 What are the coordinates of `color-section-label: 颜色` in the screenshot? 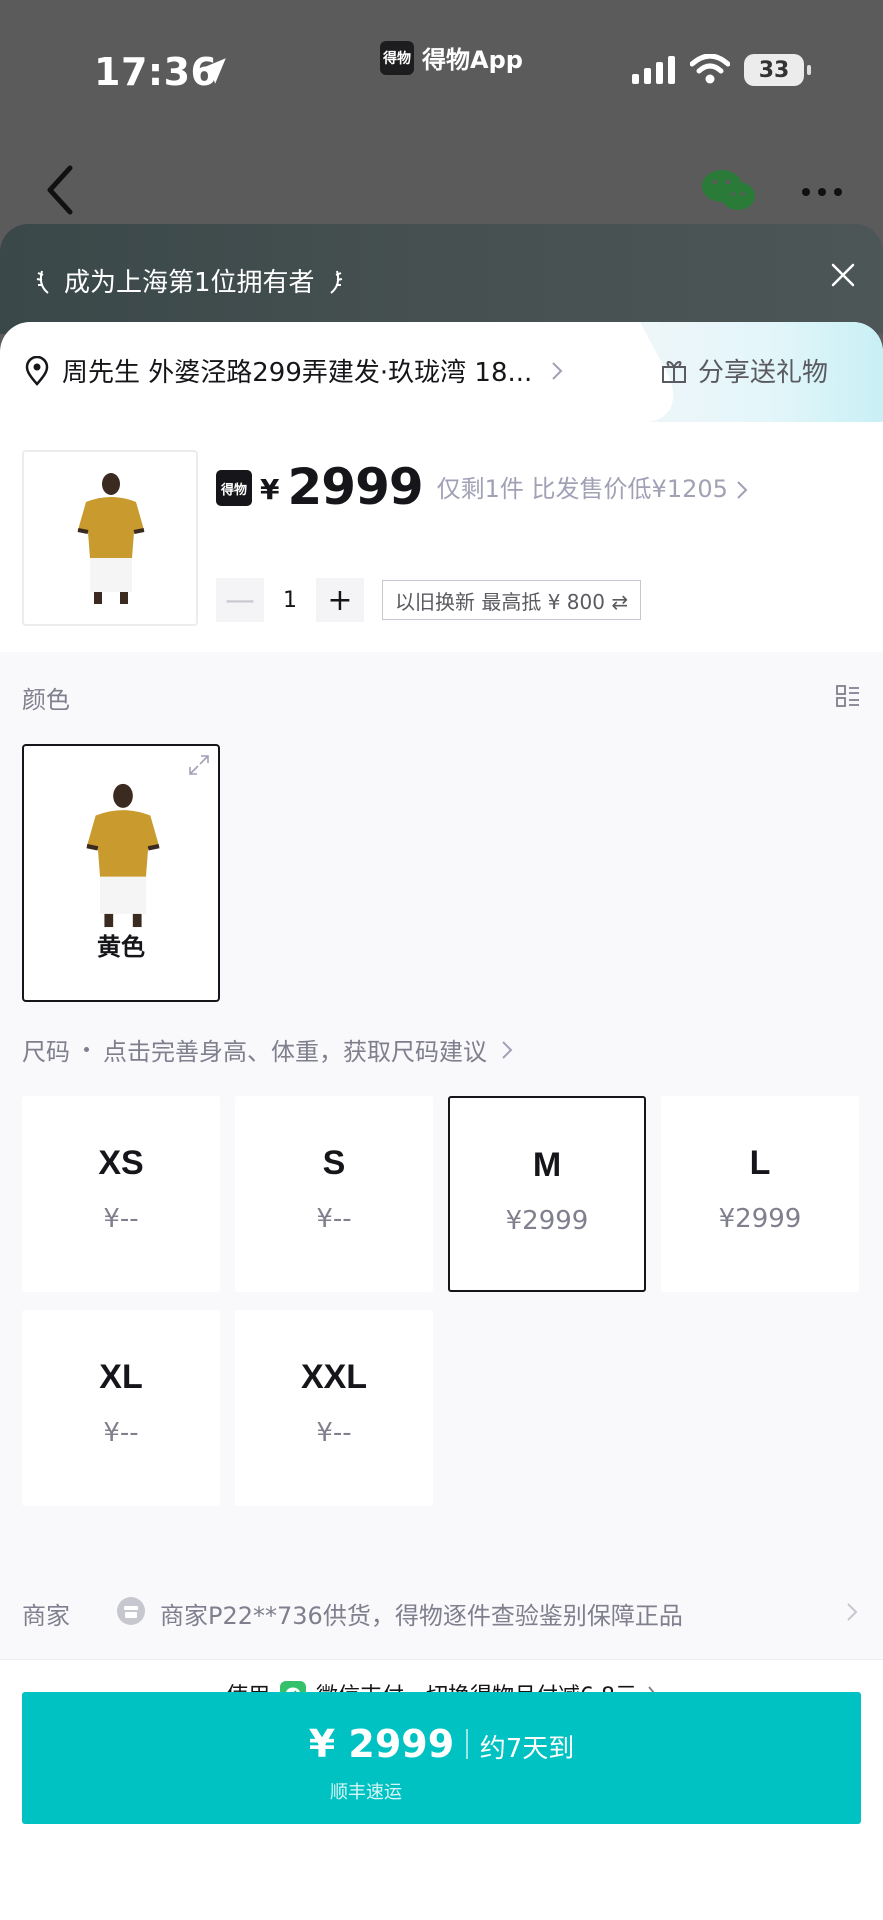 It's located at (46, 700).